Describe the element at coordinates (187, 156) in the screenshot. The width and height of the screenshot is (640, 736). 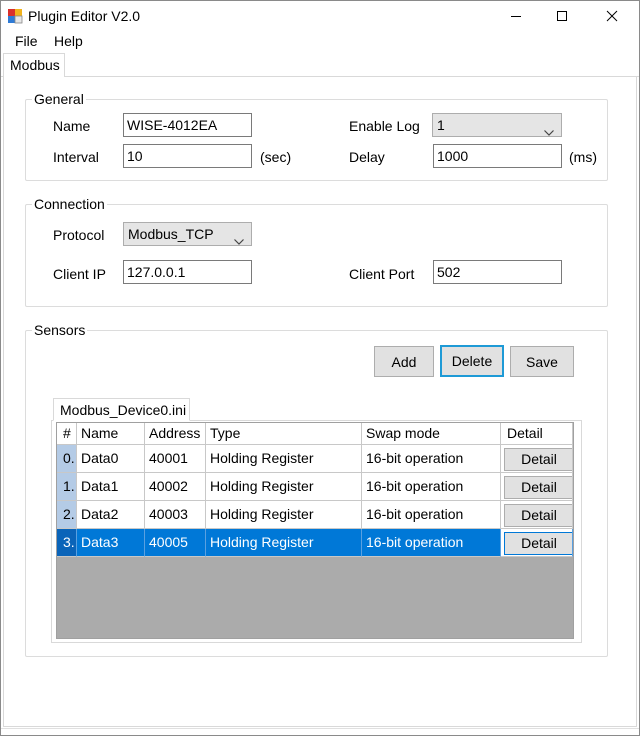
I see `interval-field: 10` at that location.